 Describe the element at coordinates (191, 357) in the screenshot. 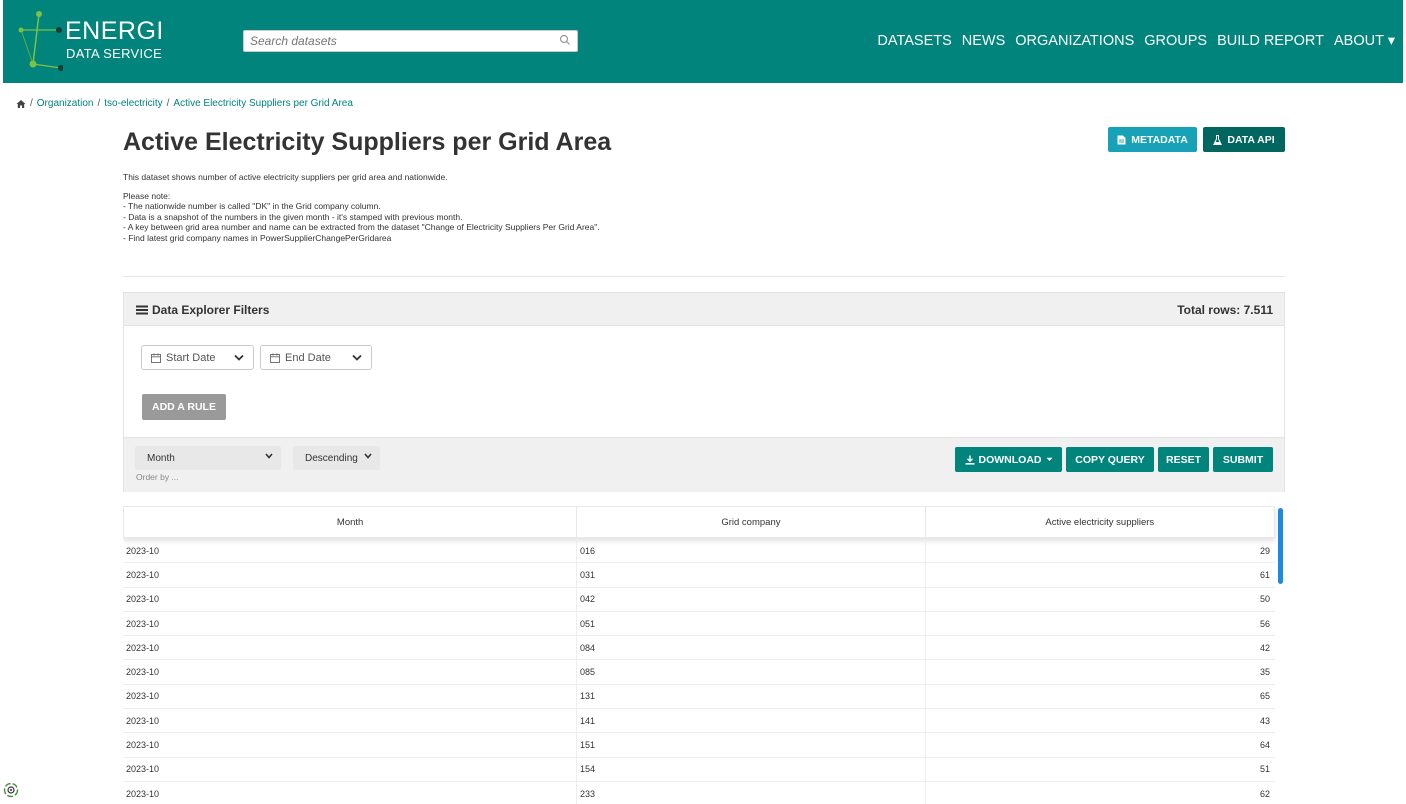

I see `start-date-label: Start Date` at that location.